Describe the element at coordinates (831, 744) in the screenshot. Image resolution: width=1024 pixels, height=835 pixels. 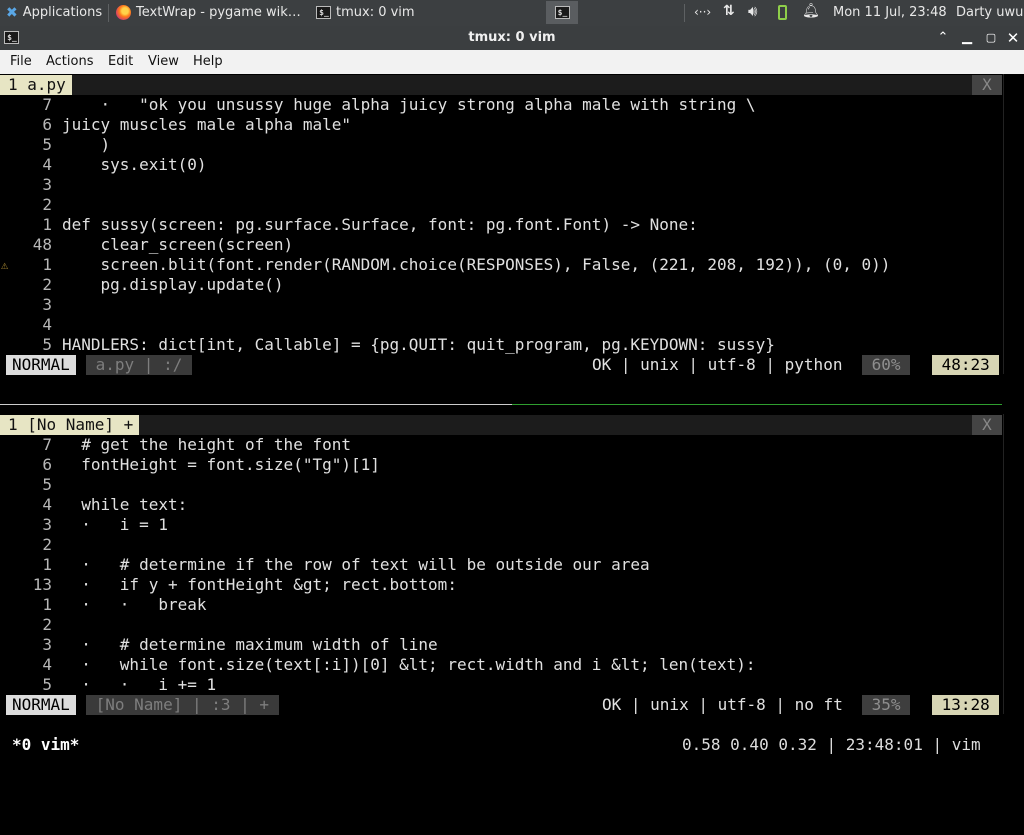
I see `tmux-status-right: 0.58 0.40 0.32 | 23:48:01 | vim` at that location.